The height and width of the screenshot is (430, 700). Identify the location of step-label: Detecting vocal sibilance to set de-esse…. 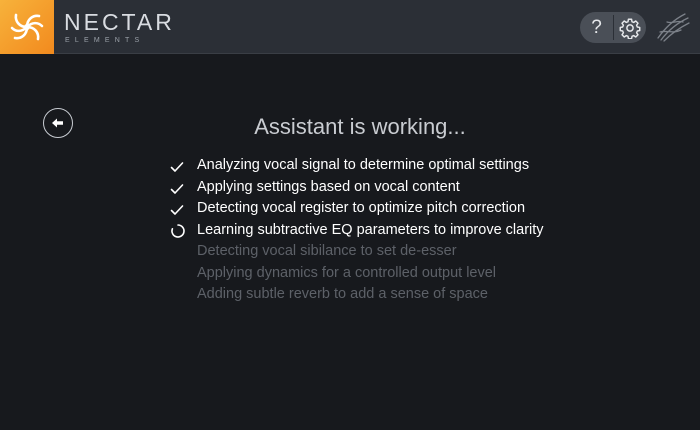
(327, 251).